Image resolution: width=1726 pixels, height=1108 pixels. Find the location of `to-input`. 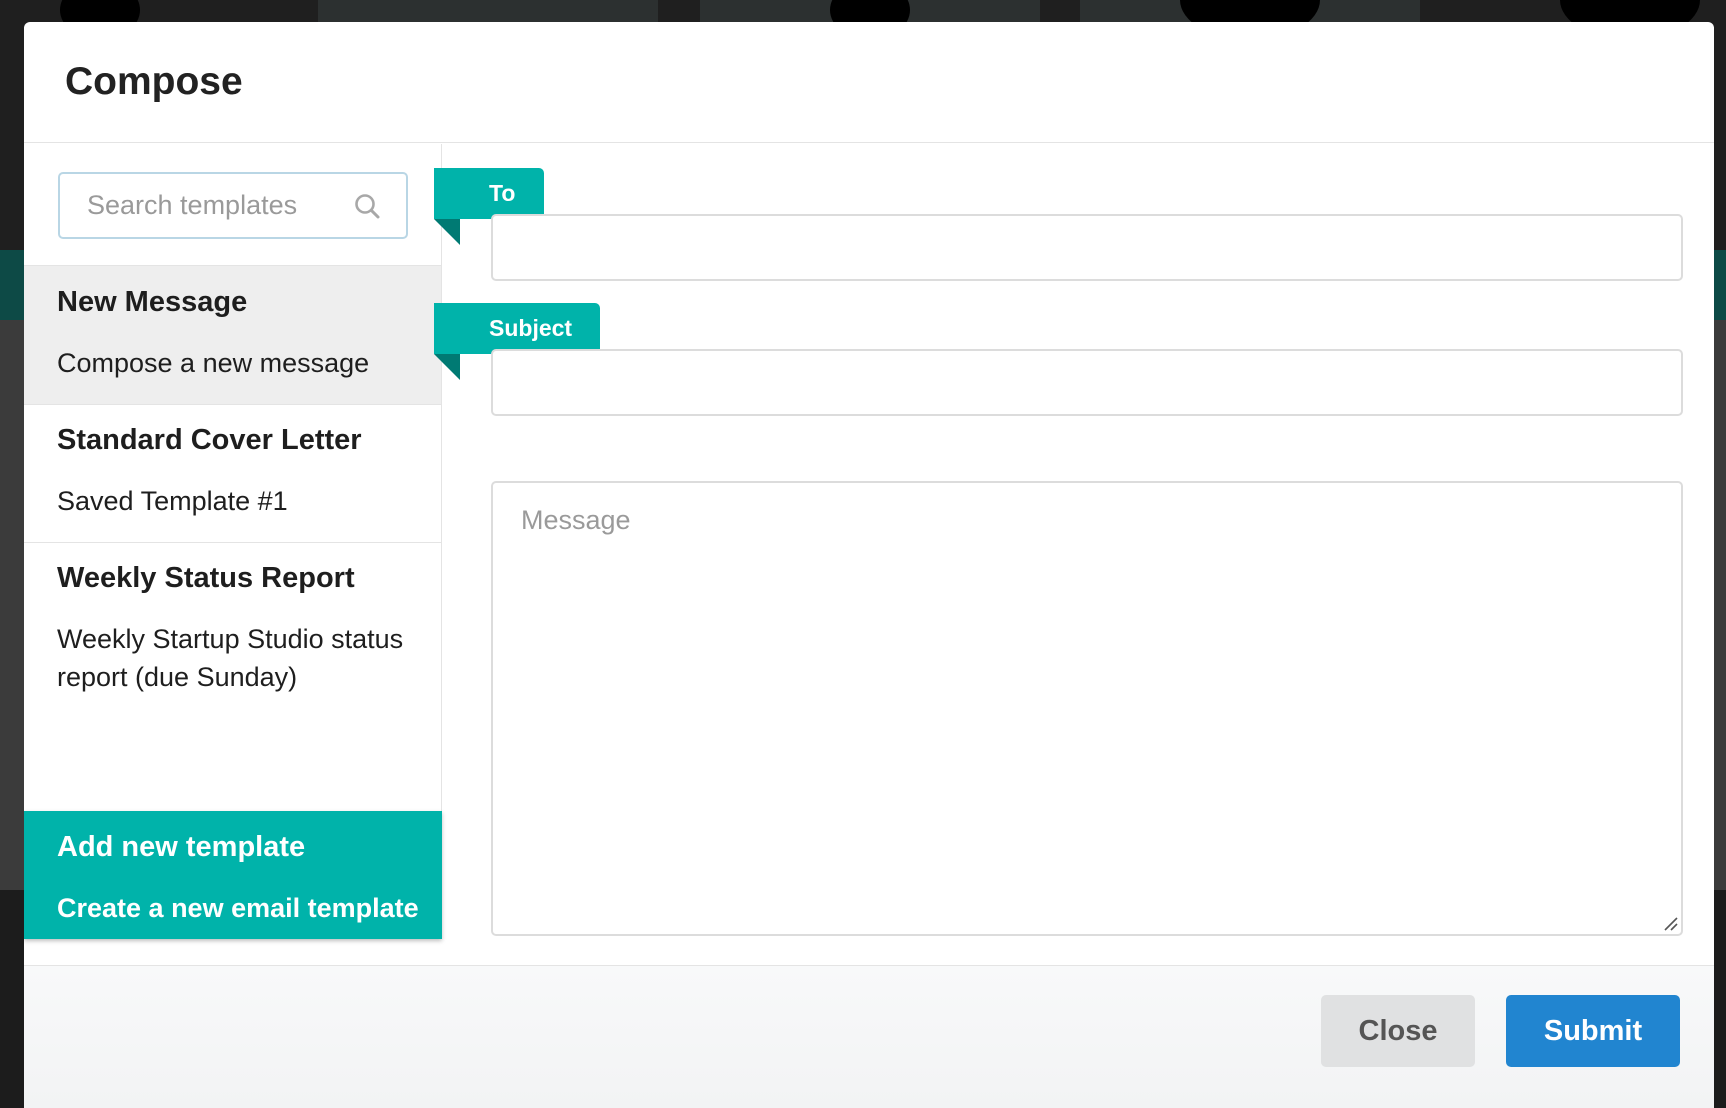

to-input is located at coordinates (1087, 247).